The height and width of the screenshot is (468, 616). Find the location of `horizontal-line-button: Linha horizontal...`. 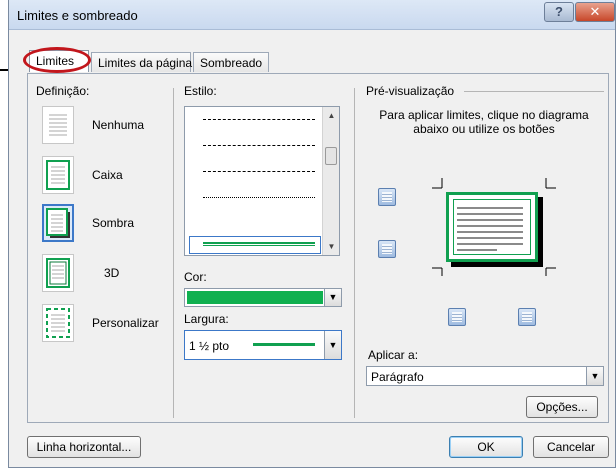

horizontal-line-button: Linha horizontal... is located at coordinates (84, 447).